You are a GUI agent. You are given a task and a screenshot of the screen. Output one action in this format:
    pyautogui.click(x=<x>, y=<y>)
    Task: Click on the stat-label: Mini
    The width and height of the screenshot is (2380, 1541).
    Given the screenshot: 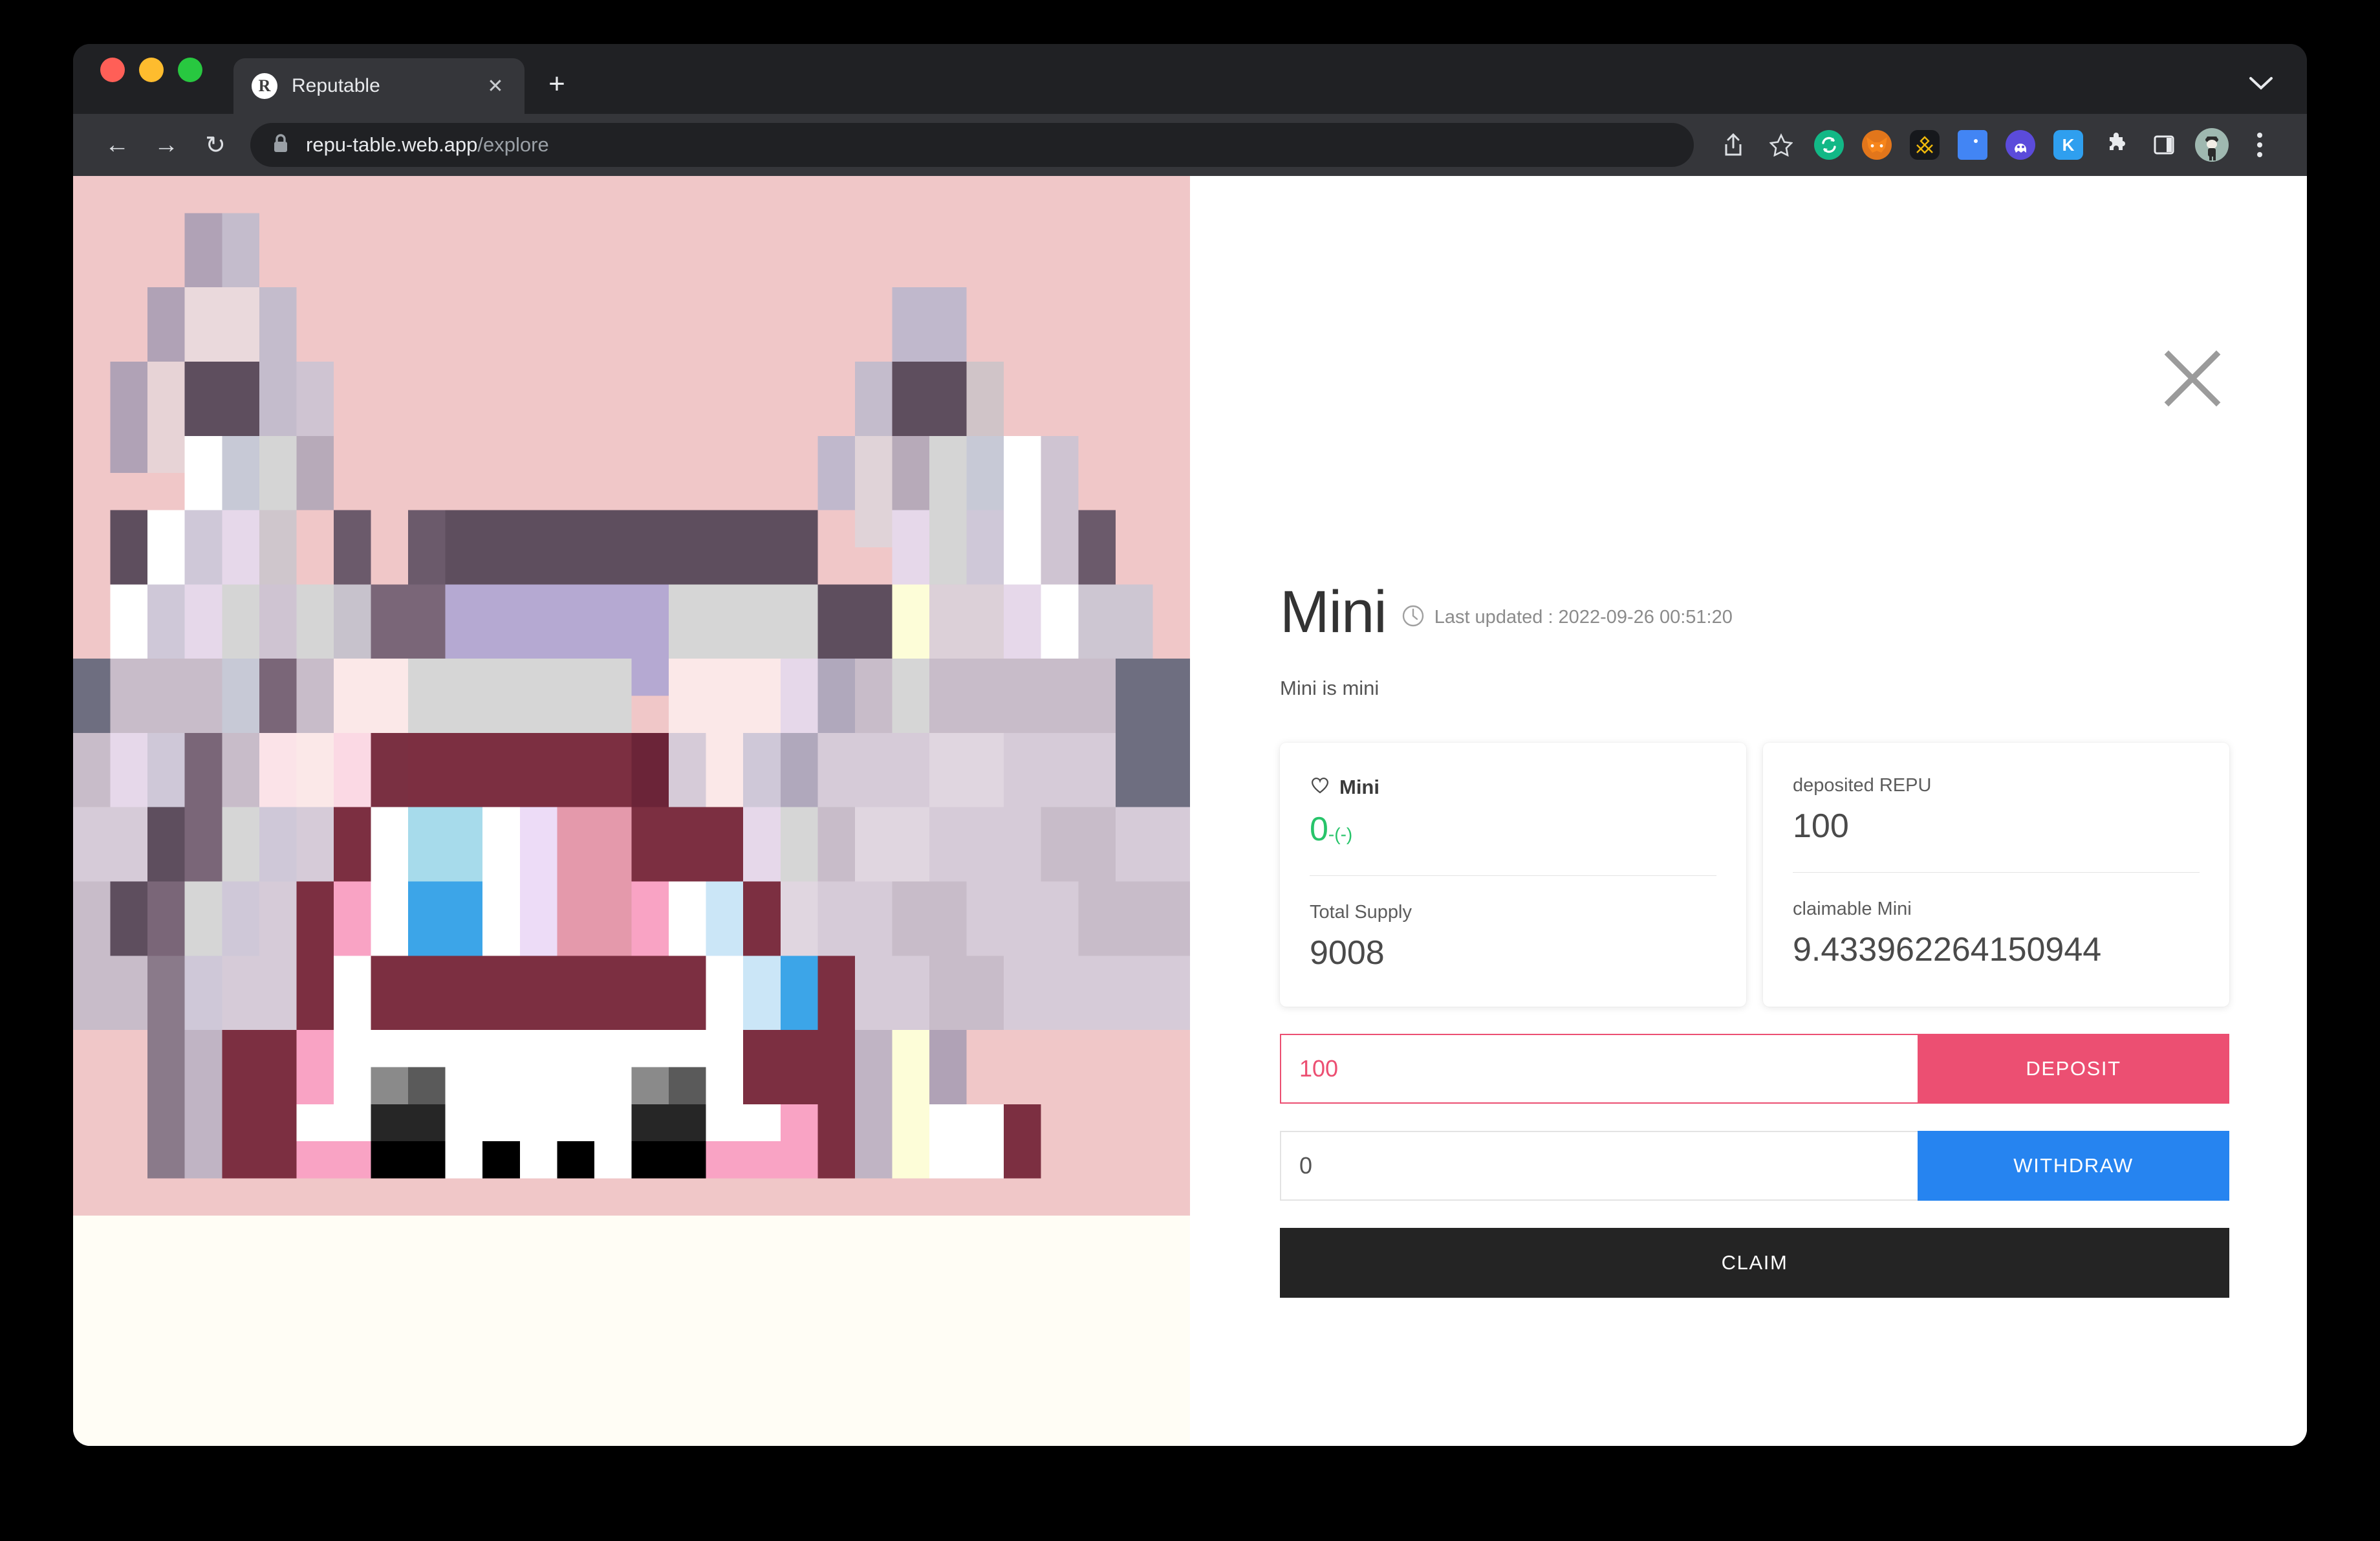 What is the action you would take?
    pyautogui.click(x=1513, y=787)
    